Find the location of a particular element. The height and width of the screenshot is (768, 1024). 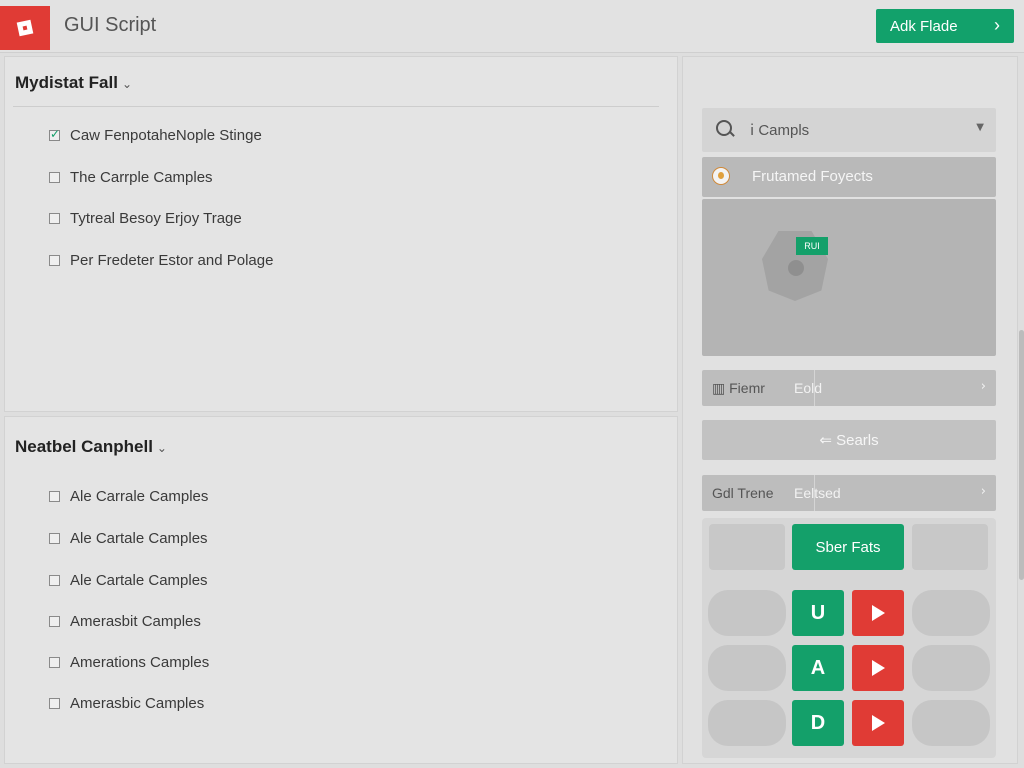

sheet-button: Sber Fats is located at coordinates (848, 547).